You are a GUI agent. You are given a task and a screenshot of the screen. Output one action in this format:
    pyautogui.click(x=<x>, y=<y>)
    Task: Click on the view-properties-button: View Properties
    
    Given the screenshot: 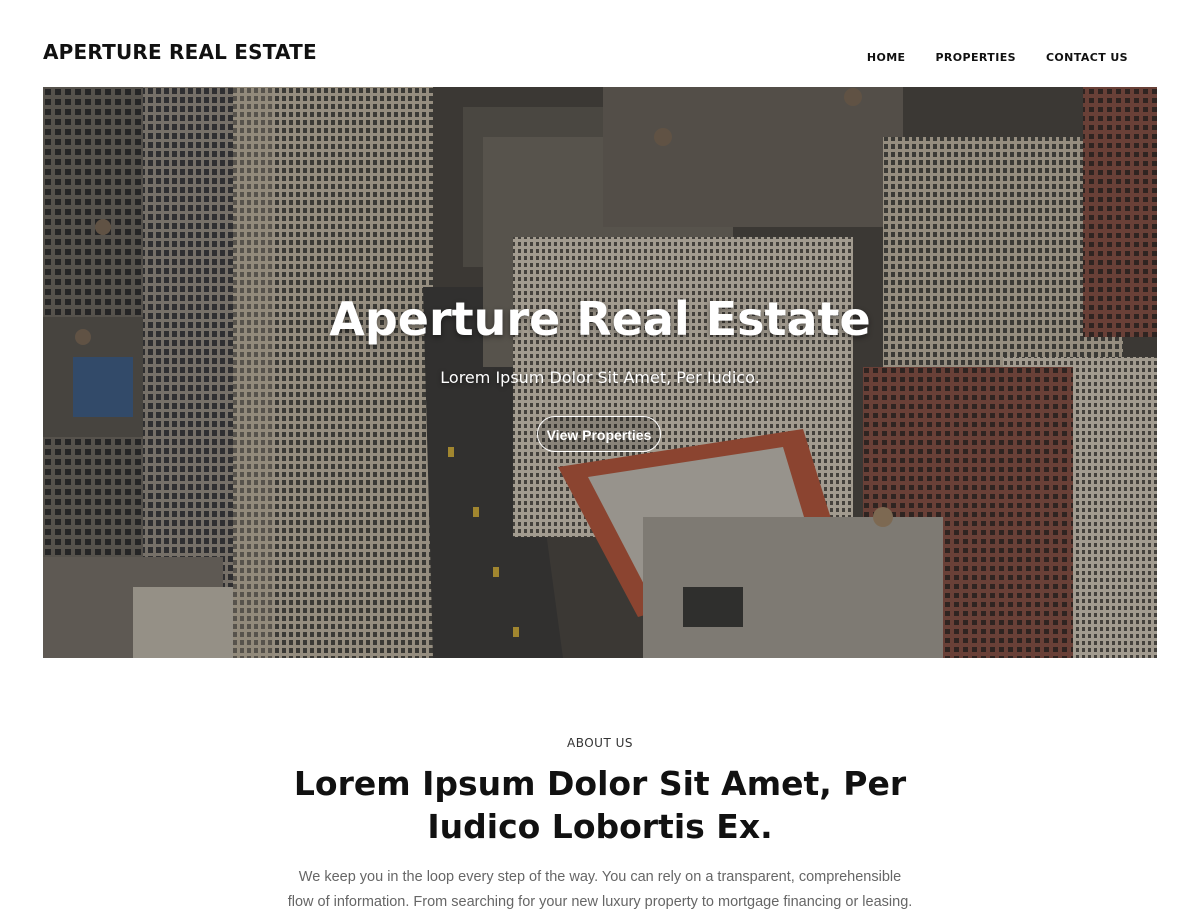 What is the action you would take?
    pyautogui.click(x=599, y=434)
    